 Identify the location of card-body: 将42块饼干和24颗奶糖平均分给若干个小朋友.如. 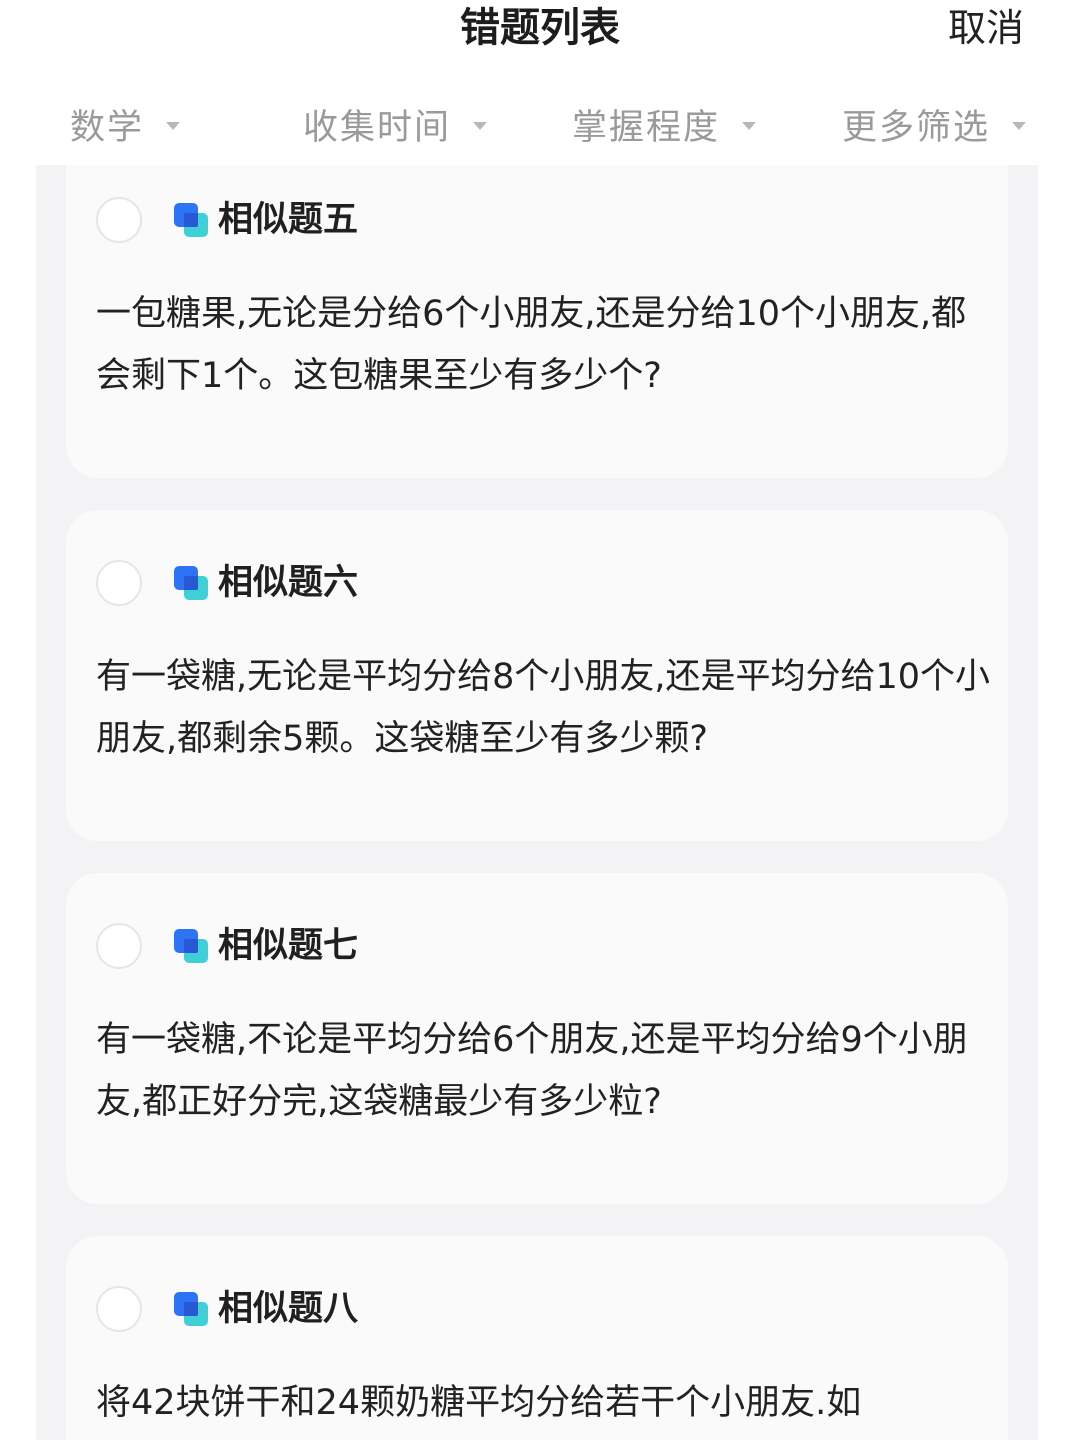
(479, 1403).